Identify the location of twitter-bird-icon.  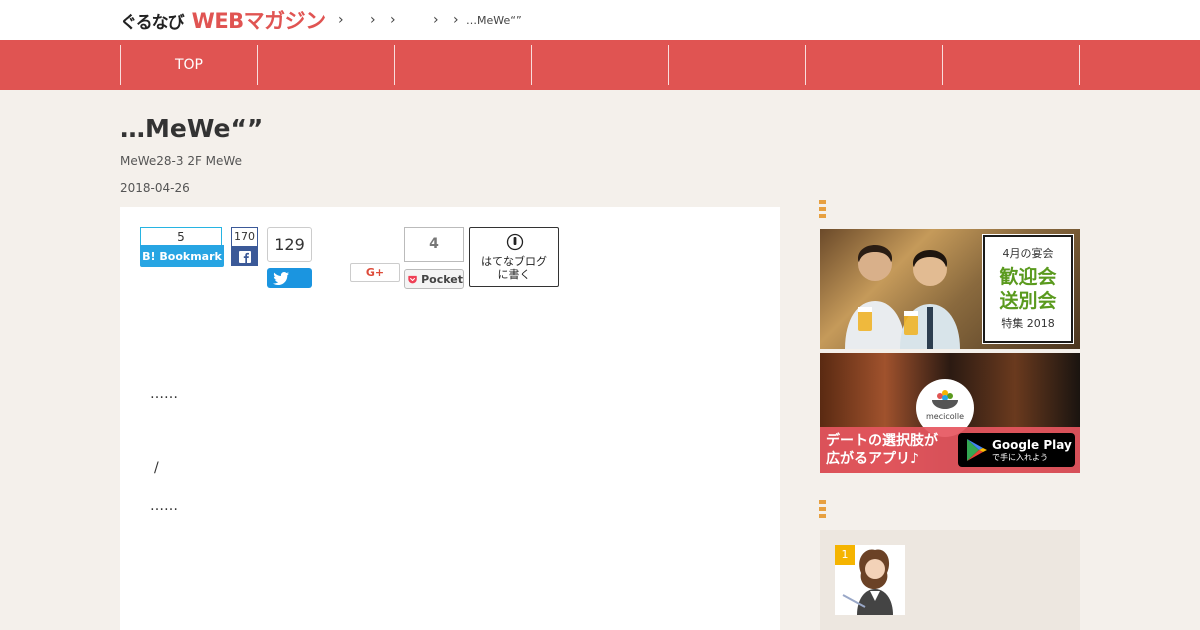
(281, 278).